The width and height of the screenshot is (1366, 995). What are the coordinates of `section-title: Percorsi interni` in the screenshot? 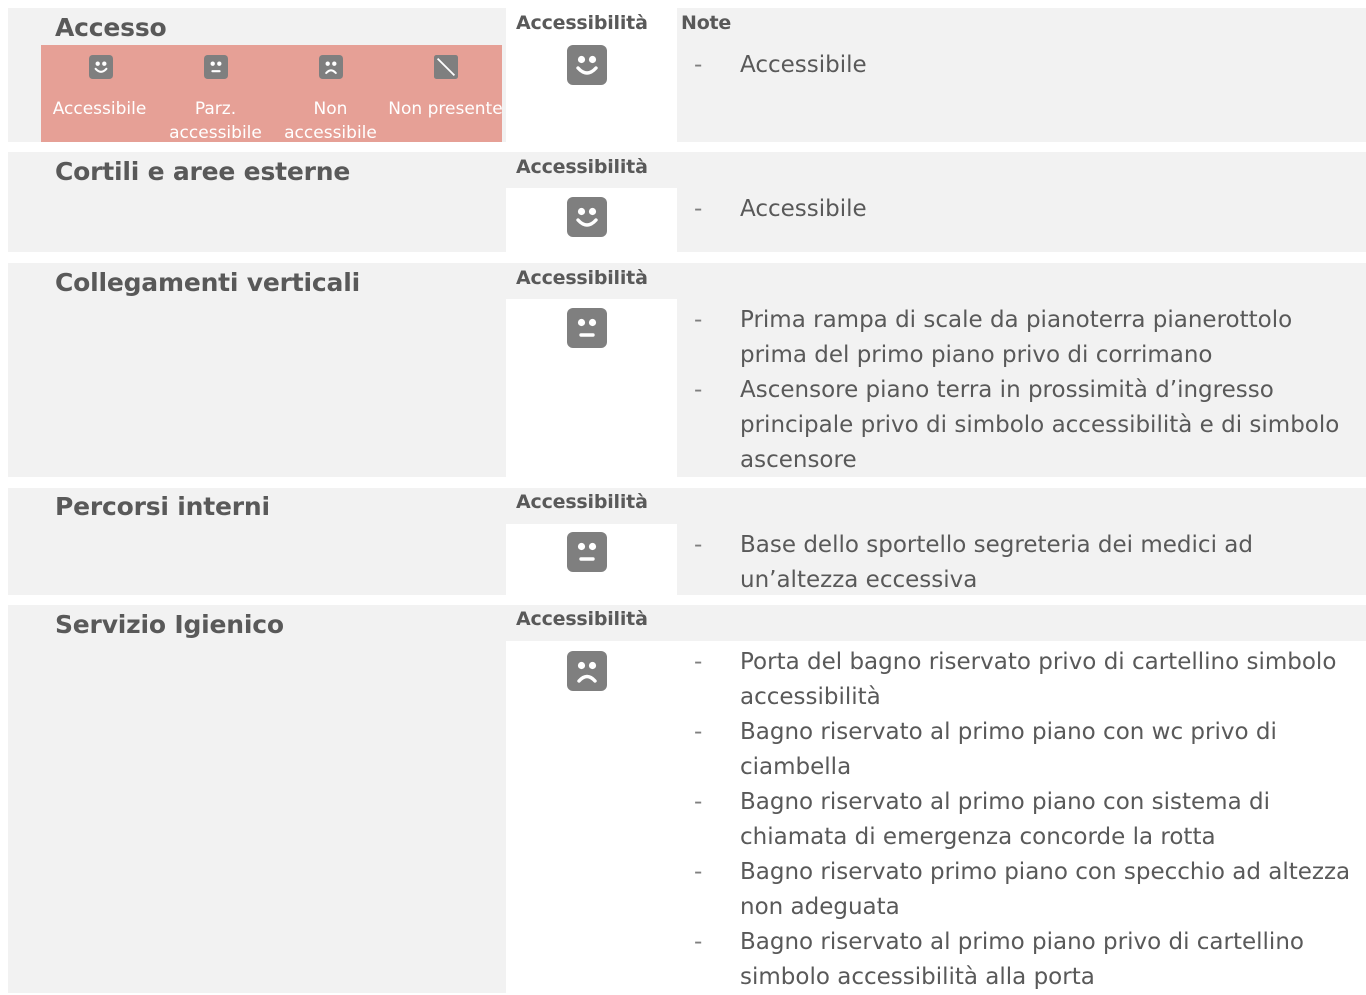 It's located at (162, 506).